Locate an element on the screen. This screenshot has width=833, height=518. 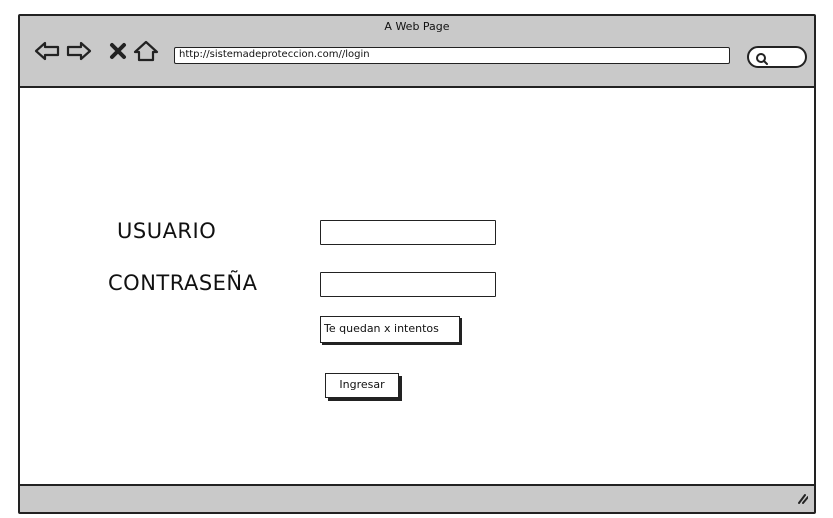
password-field is located at coordinates (408, 284).